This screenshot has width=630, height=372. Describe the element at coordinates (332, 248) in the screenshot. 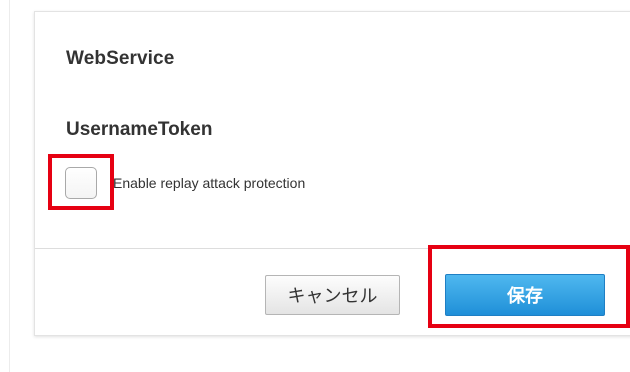

I see `footer-divider` at that location.